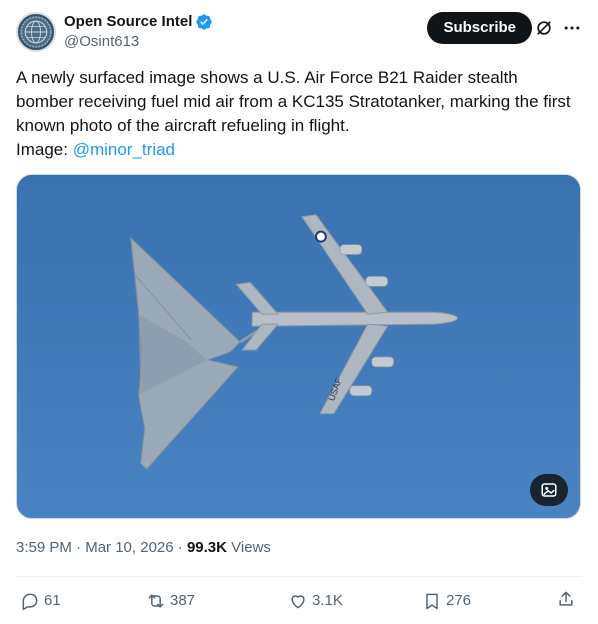  What do you see at coordinates (572, 28) in the screenshot?
I see `more-icon` at bounding box center [572, 28].